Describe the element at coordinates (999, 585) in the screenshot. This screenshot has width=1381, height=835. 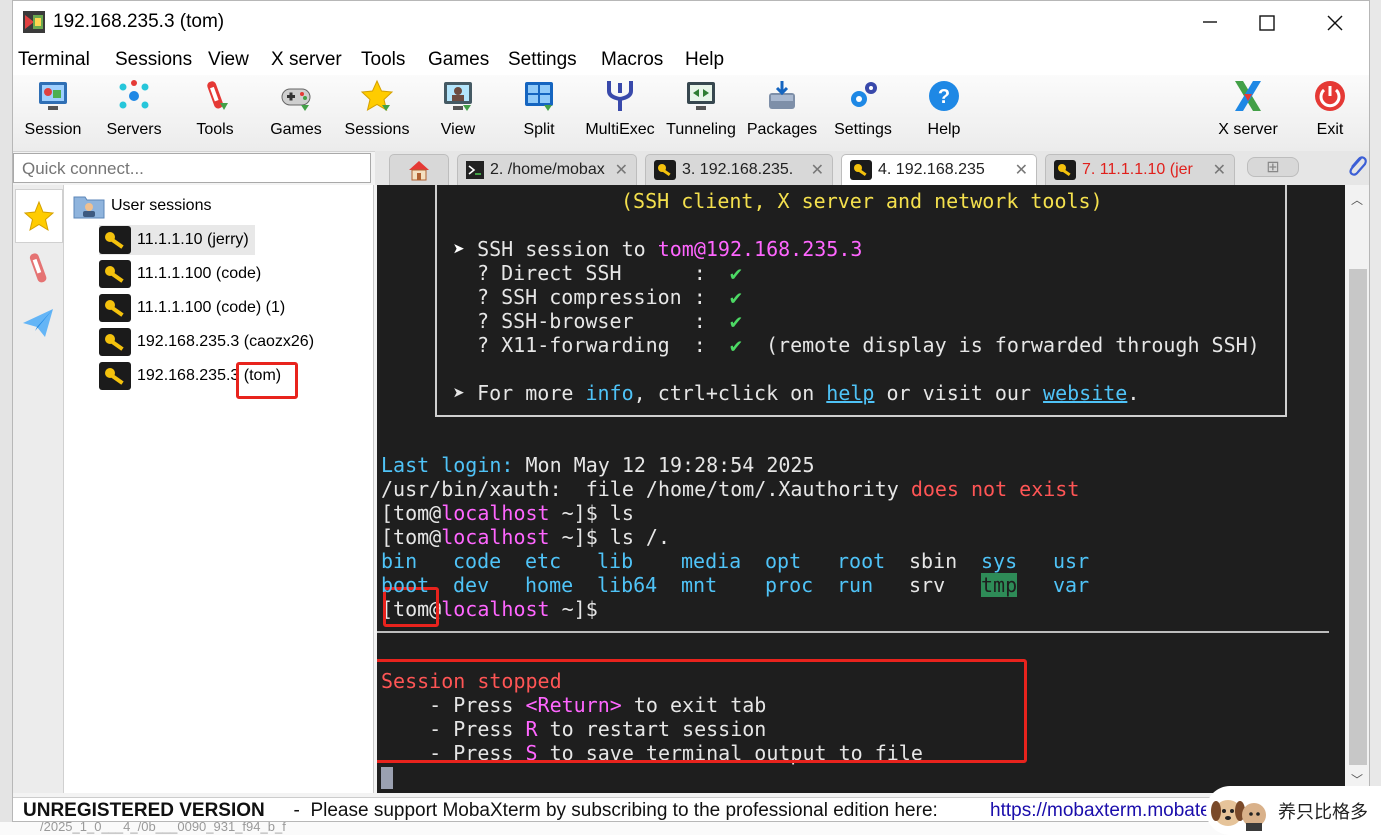
I see `directory-entry: tmp` at that location.